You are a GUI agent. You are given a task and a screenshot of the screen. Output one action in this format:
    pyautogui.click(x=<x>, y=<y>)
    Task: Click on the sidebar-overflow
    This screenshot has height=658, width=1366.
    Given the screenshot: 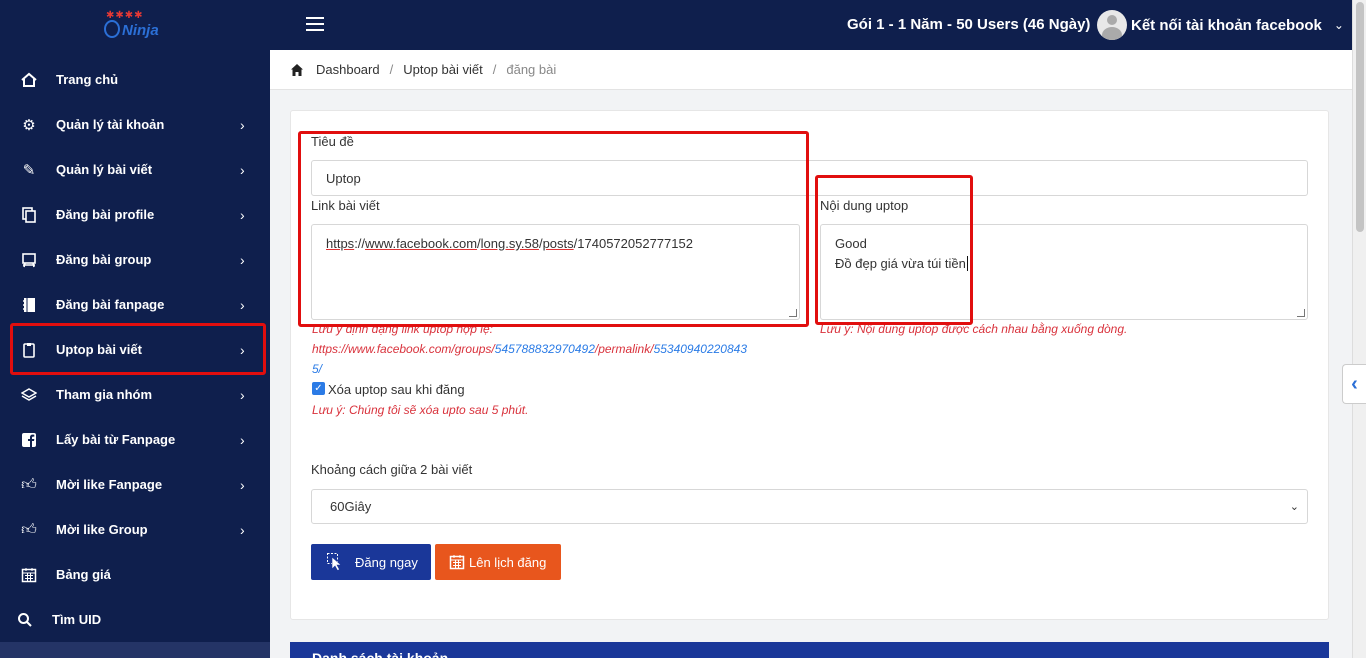 What is the action you would take?
    pyautogui.click(x=135, y=650)
    